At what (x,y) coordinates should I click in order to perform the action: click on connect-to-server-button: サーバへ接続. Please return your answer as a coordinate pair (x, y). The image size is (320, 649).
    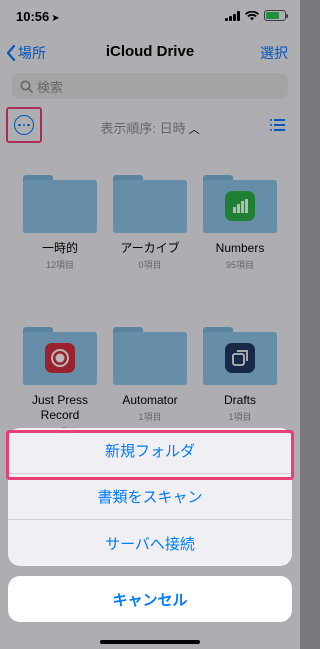
    Looking at the image, I should click on (150, 543).